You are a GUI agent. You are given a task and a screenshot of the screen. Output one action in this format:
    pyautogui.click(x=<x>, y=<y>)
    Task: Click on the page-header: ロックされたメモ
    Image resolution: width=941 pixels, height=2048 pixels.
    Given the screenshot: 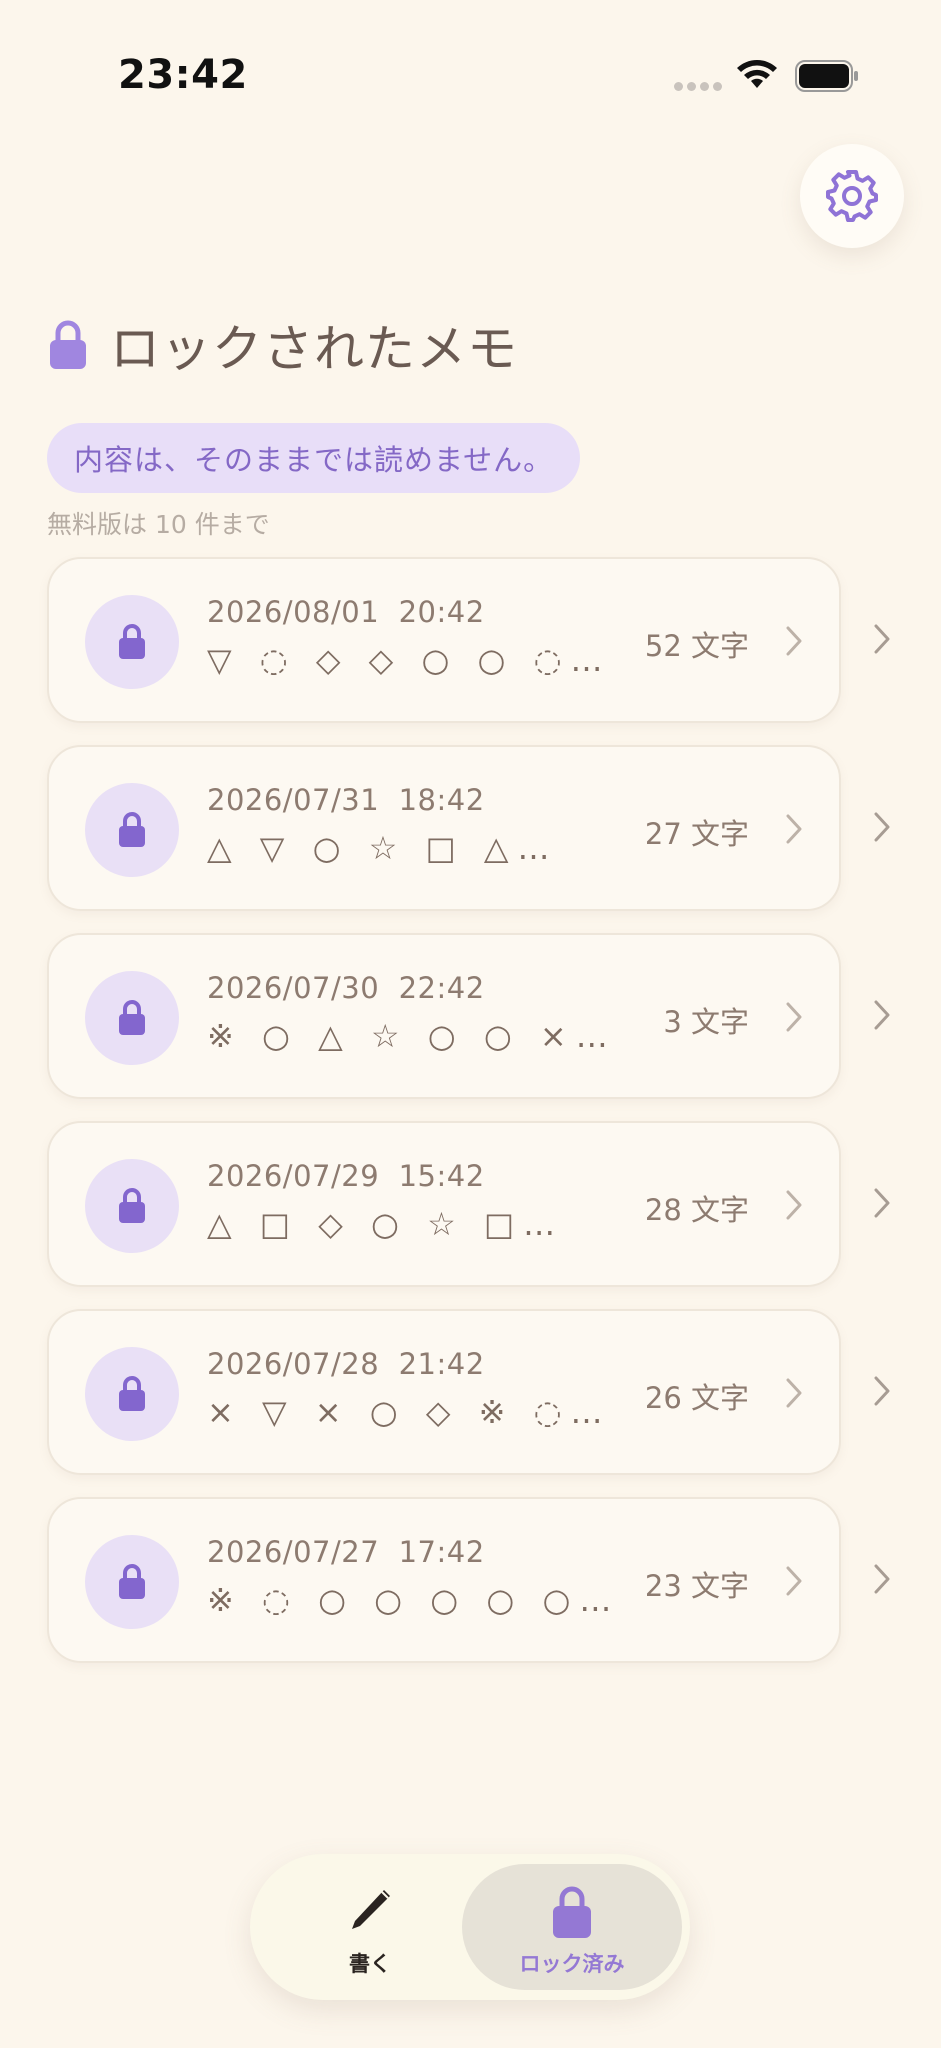 What is the action you would take?
    pyautogui.click(x=283, y=345)
    